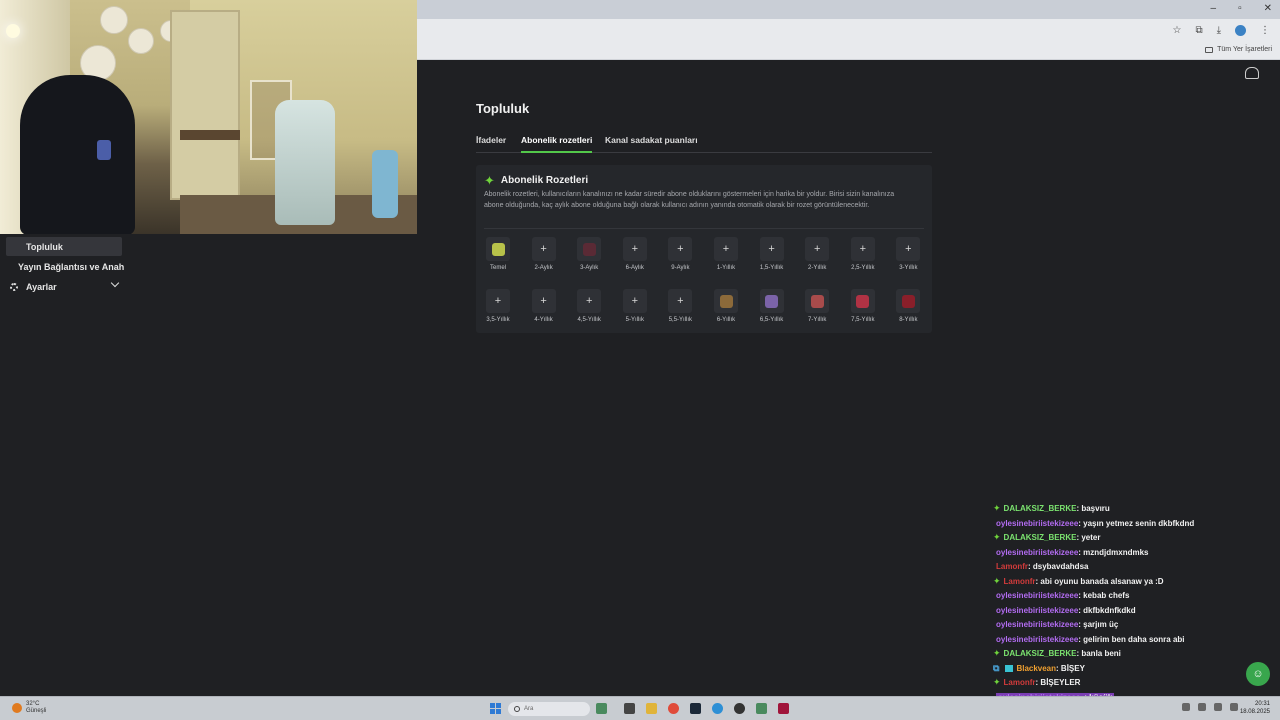  I want to click on chat-text: : başvıru, so click(1093, 508).